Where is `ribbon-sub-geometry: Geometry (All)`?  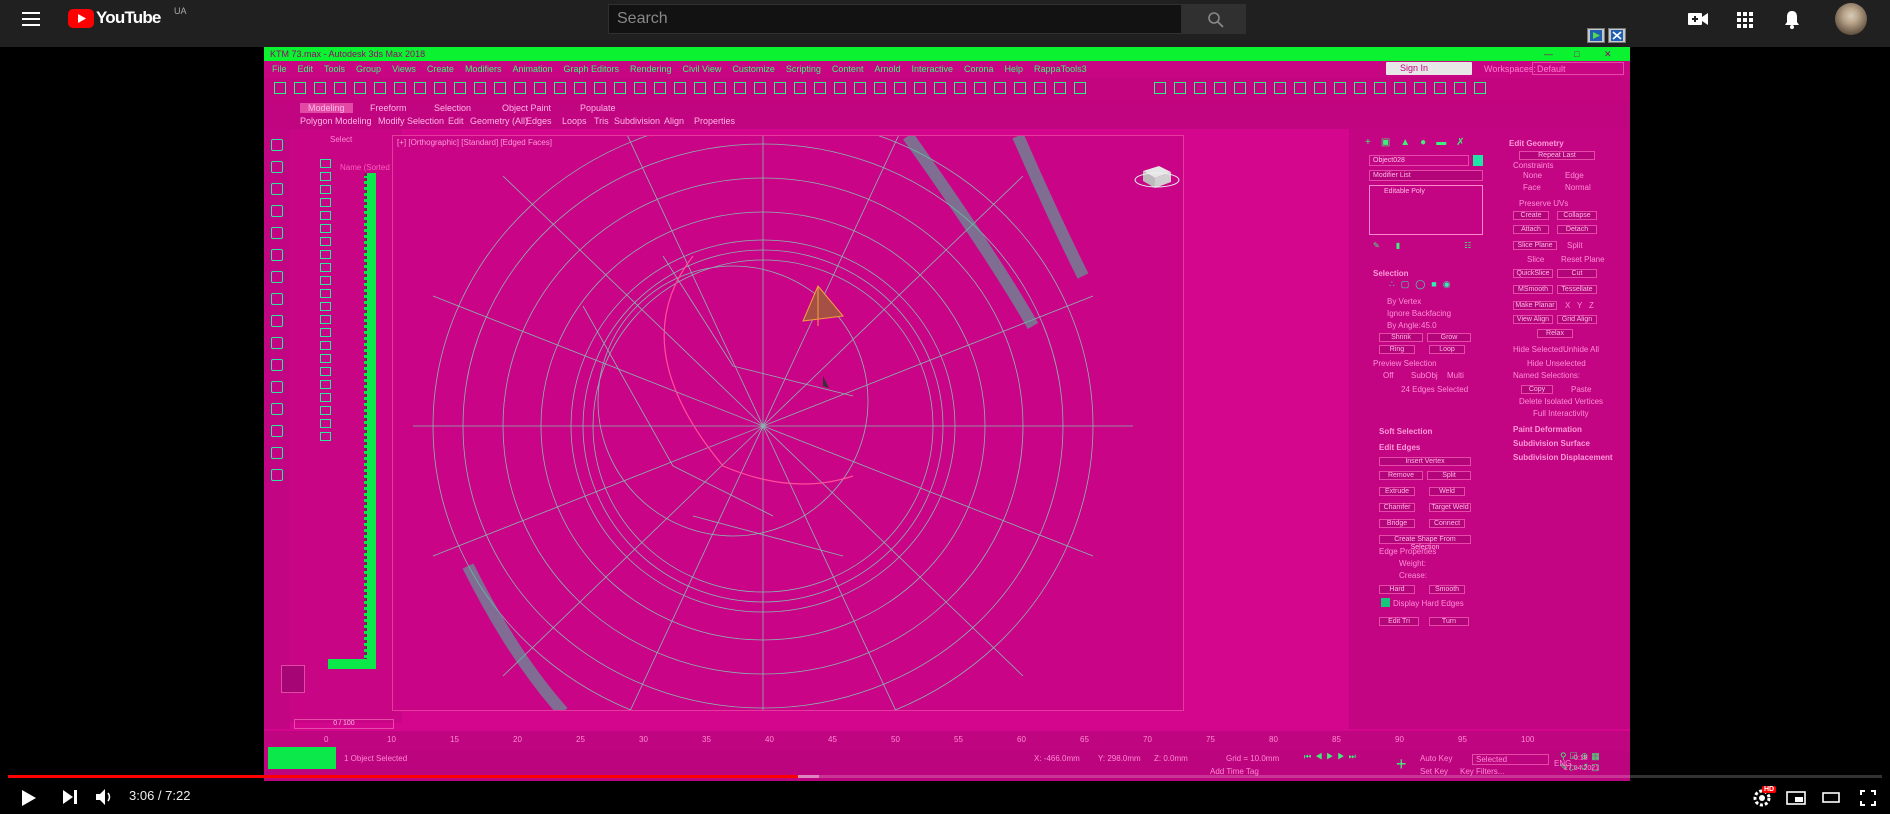 ribbon-sub-geometry: Geometry (All) is located at coordinates (499, 121).